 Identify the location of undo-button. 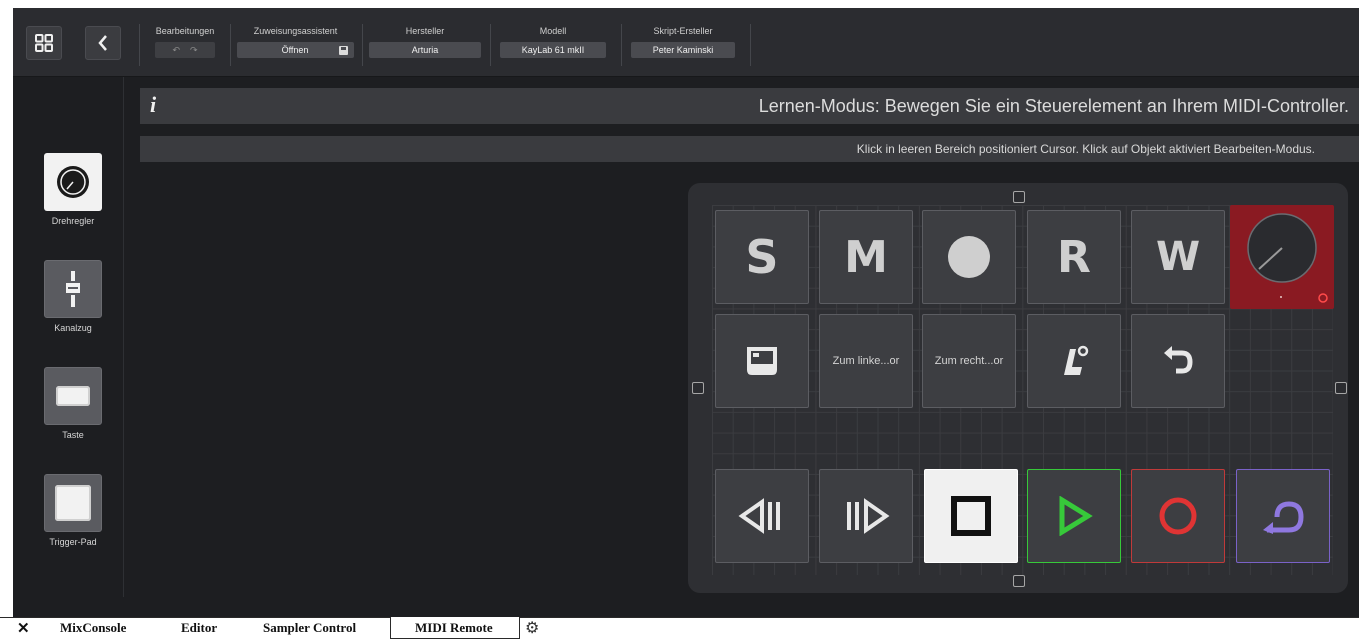
(1178, 361).